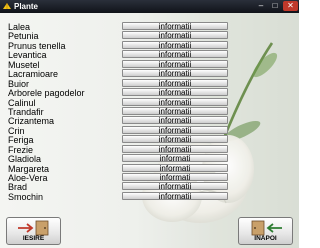  What do you see at coordinates (265, 238) in the screenshot?
I see `back-button-label: INAPOI` at bounding box center [265, 238].